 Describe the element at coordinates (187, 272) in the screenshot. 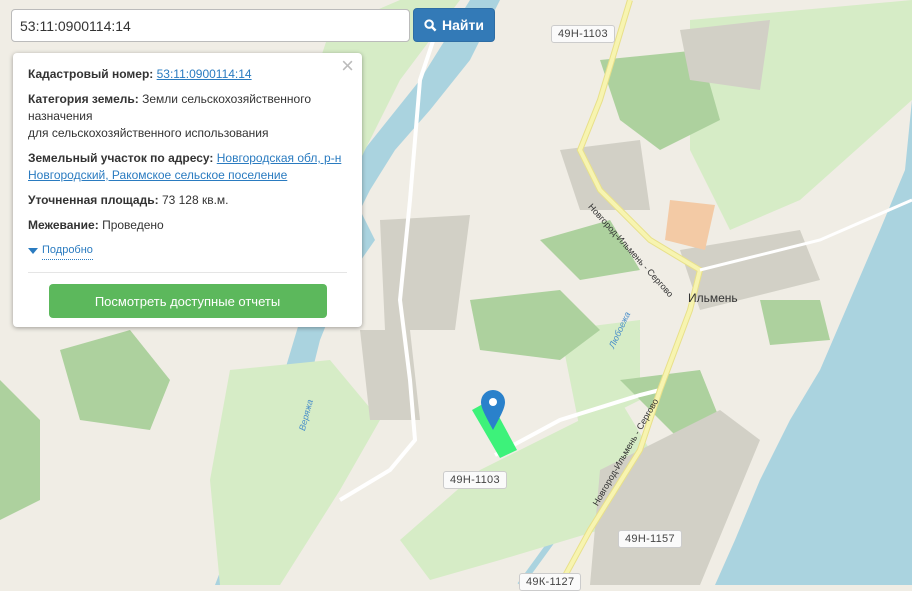

I see `divider` at that location.